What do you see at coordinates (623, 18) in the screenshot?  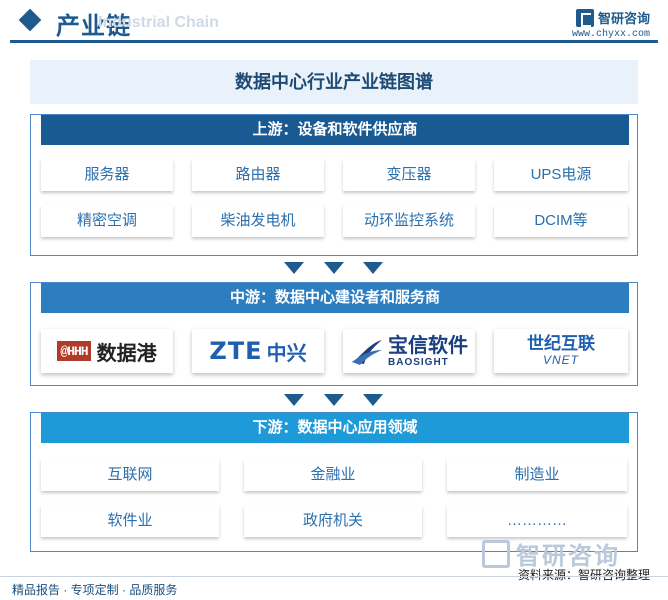 I see `brand-name: 智研咨询` at bounding box center [623, 18].